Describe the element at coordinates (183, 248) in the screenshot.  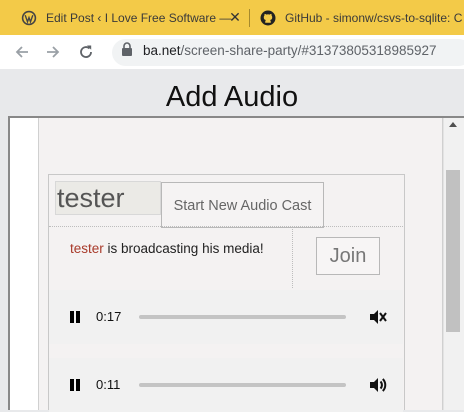
I see `broadcast-text: is broadcasting his media!` at that location.